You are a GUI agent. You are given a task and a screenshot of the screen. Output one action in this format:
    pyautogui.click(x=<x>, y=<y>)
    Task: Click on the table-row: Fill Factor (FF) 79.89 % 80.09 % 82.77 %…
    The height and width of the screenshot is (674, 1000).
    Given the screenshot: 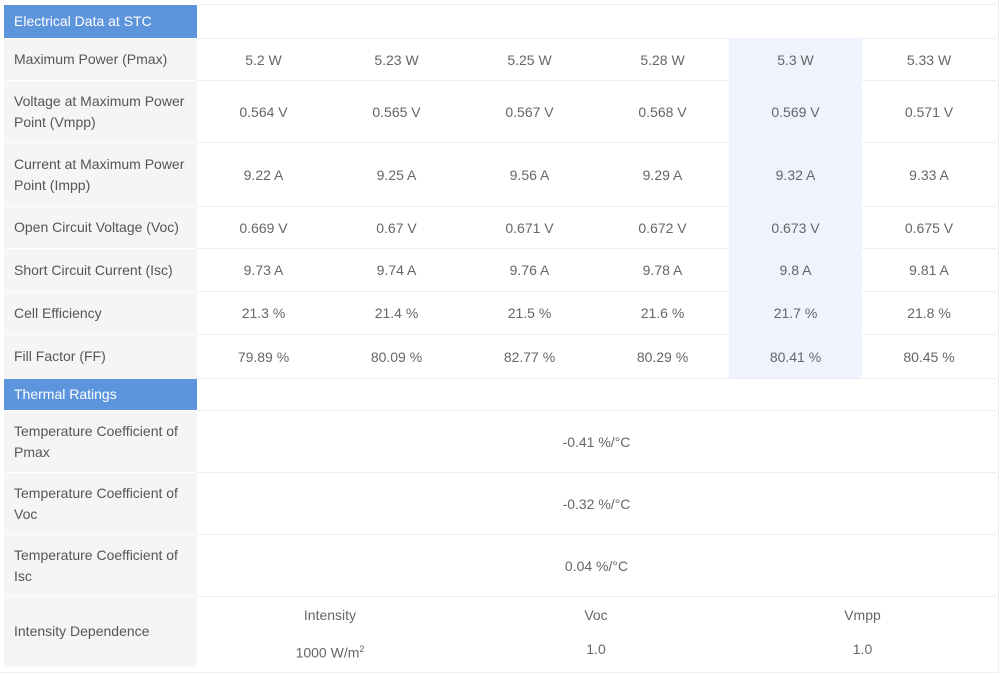 What is the action you would take?
    pyautogui.click(x=500, y=356)
    